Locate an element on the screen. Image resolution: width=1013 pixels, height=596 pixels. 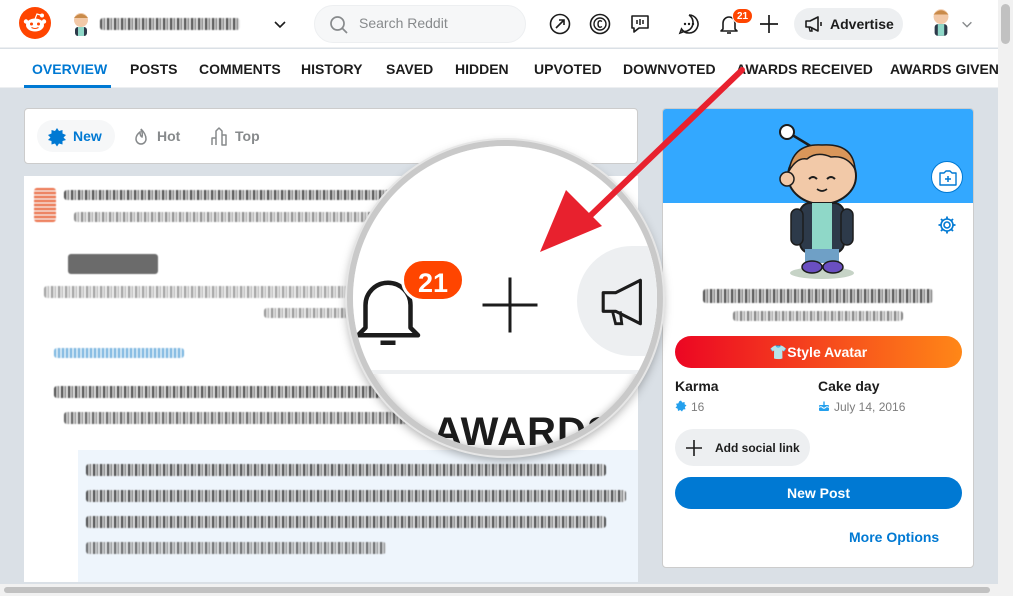
user-menu-dropdown is located at coordinates (950, 24).